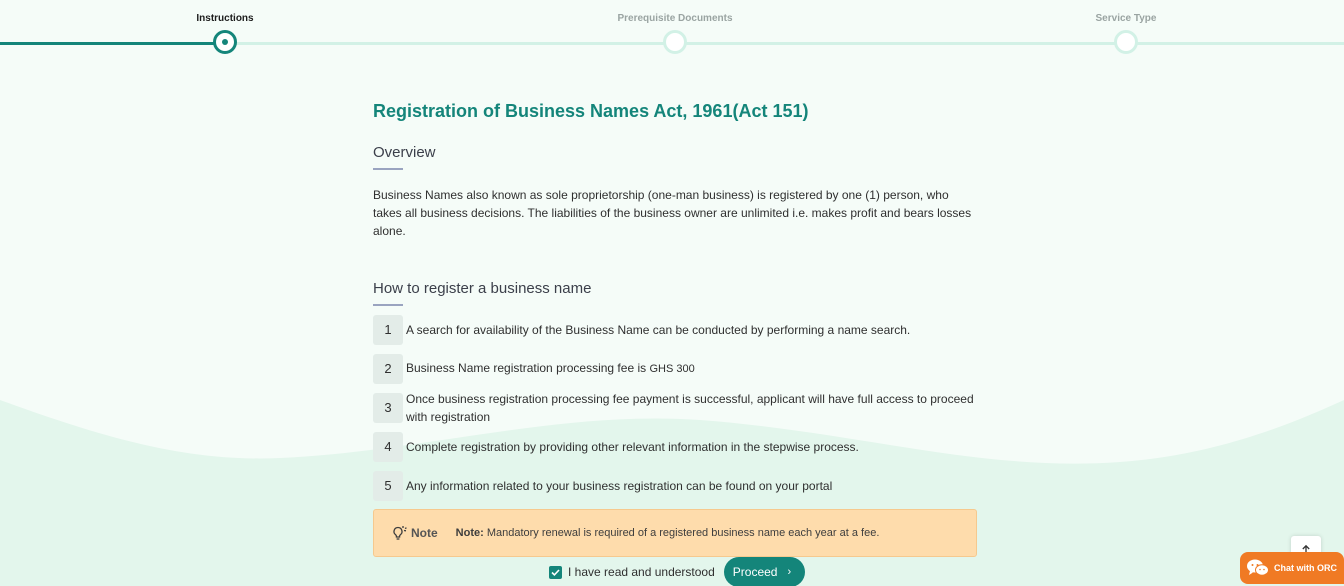 This screenshot has height=586, width=1344. What do you see at coordinates (388, 368) in the screenshot?
I see `step-number: 2` at bounding box center [388, 368].